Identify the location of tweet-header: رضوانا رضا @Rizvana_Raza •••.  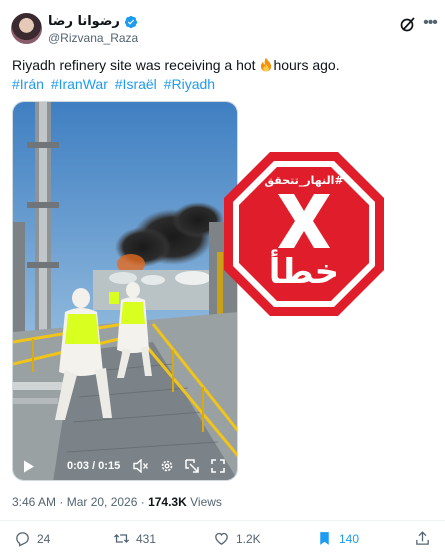
(222, 26).